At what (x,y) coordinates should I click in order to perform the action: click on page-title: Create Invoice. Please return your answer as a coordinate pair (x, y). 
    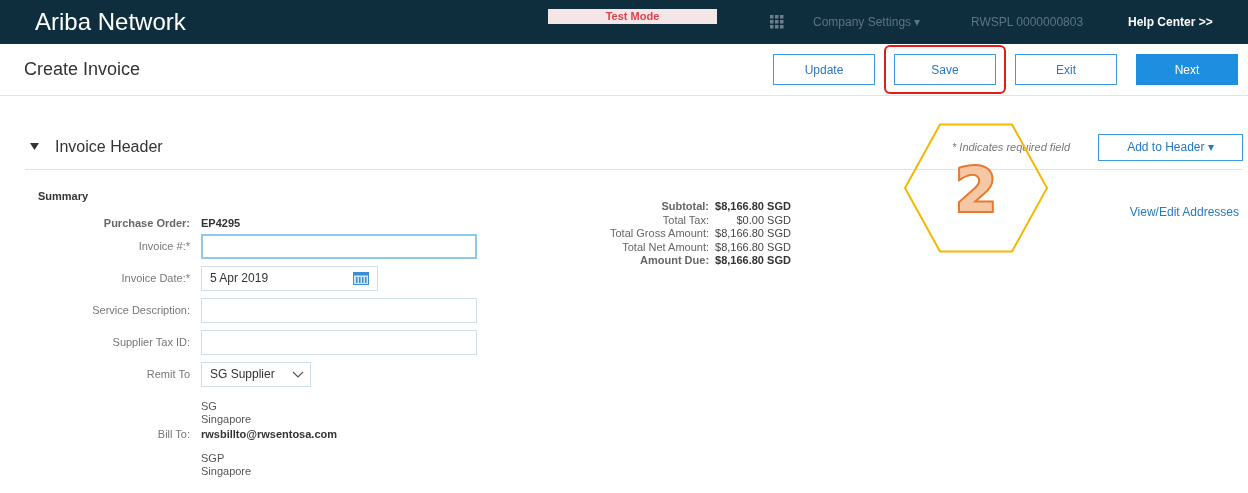
    Looking at the image, I should click on (82, 69).